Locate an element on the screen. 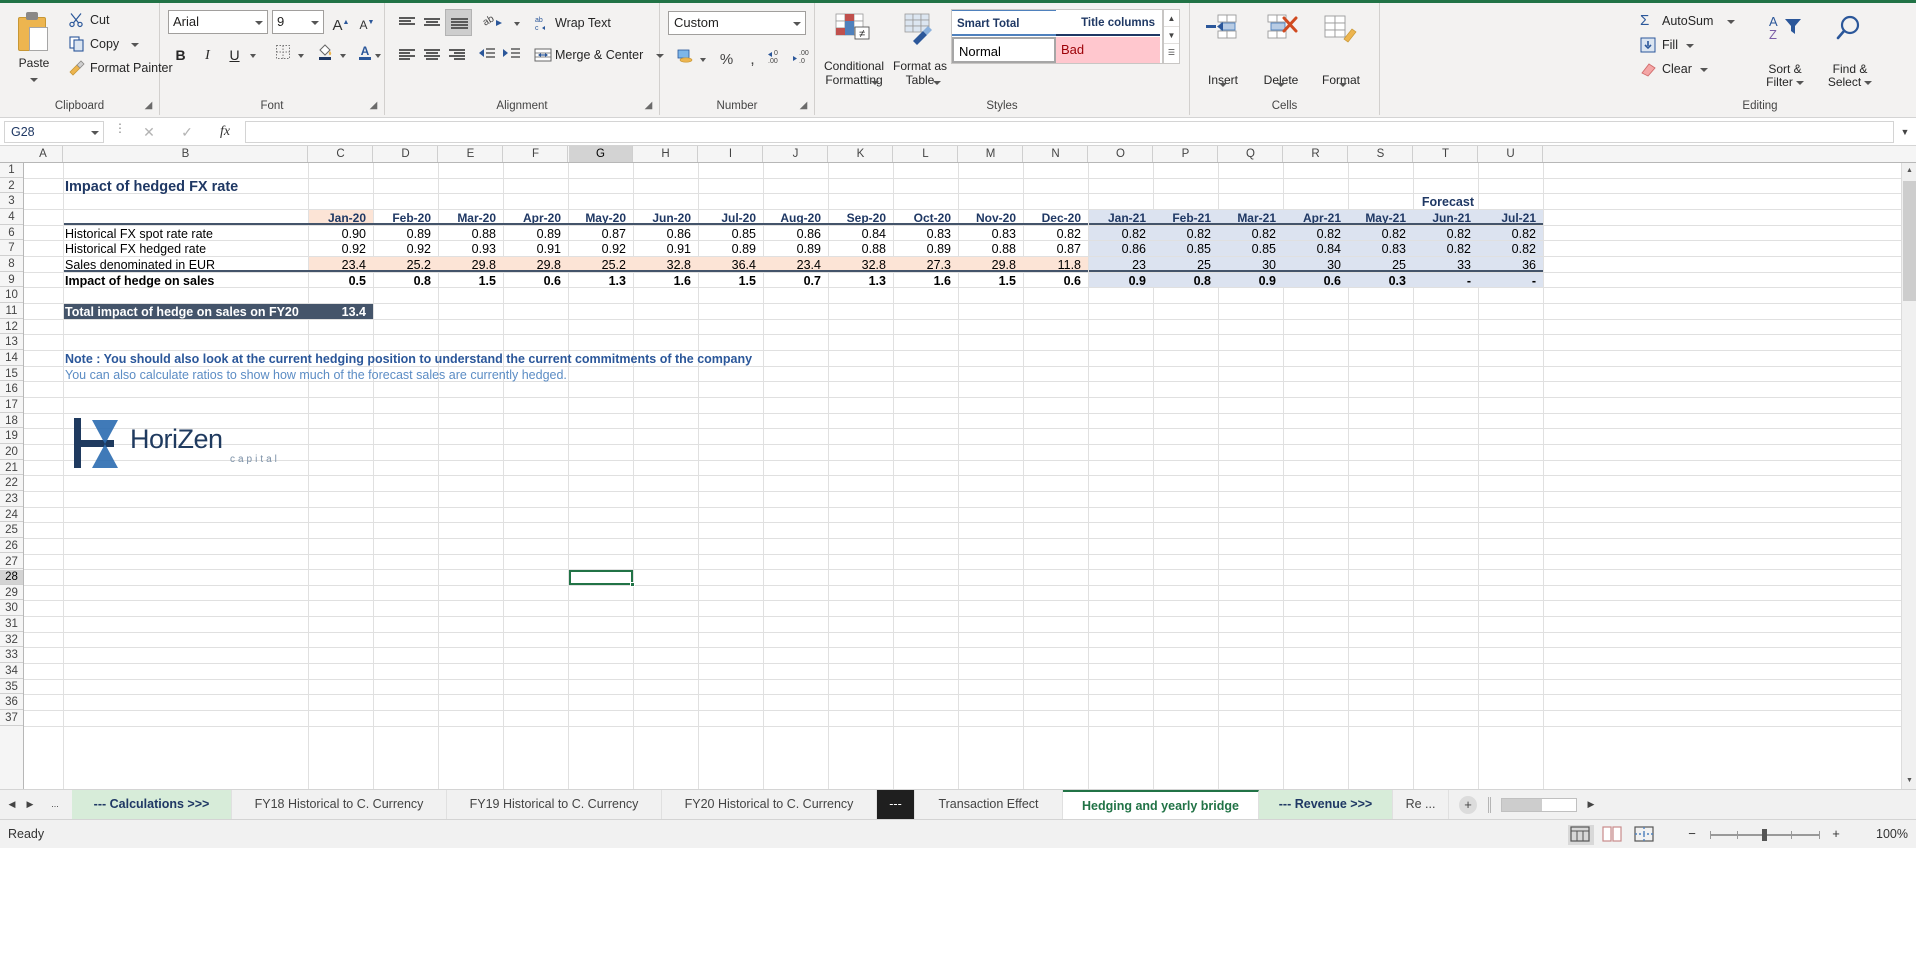 This screenshot has width=1916, height=953. column-header-n: N is located at coordinates (1056, 154).